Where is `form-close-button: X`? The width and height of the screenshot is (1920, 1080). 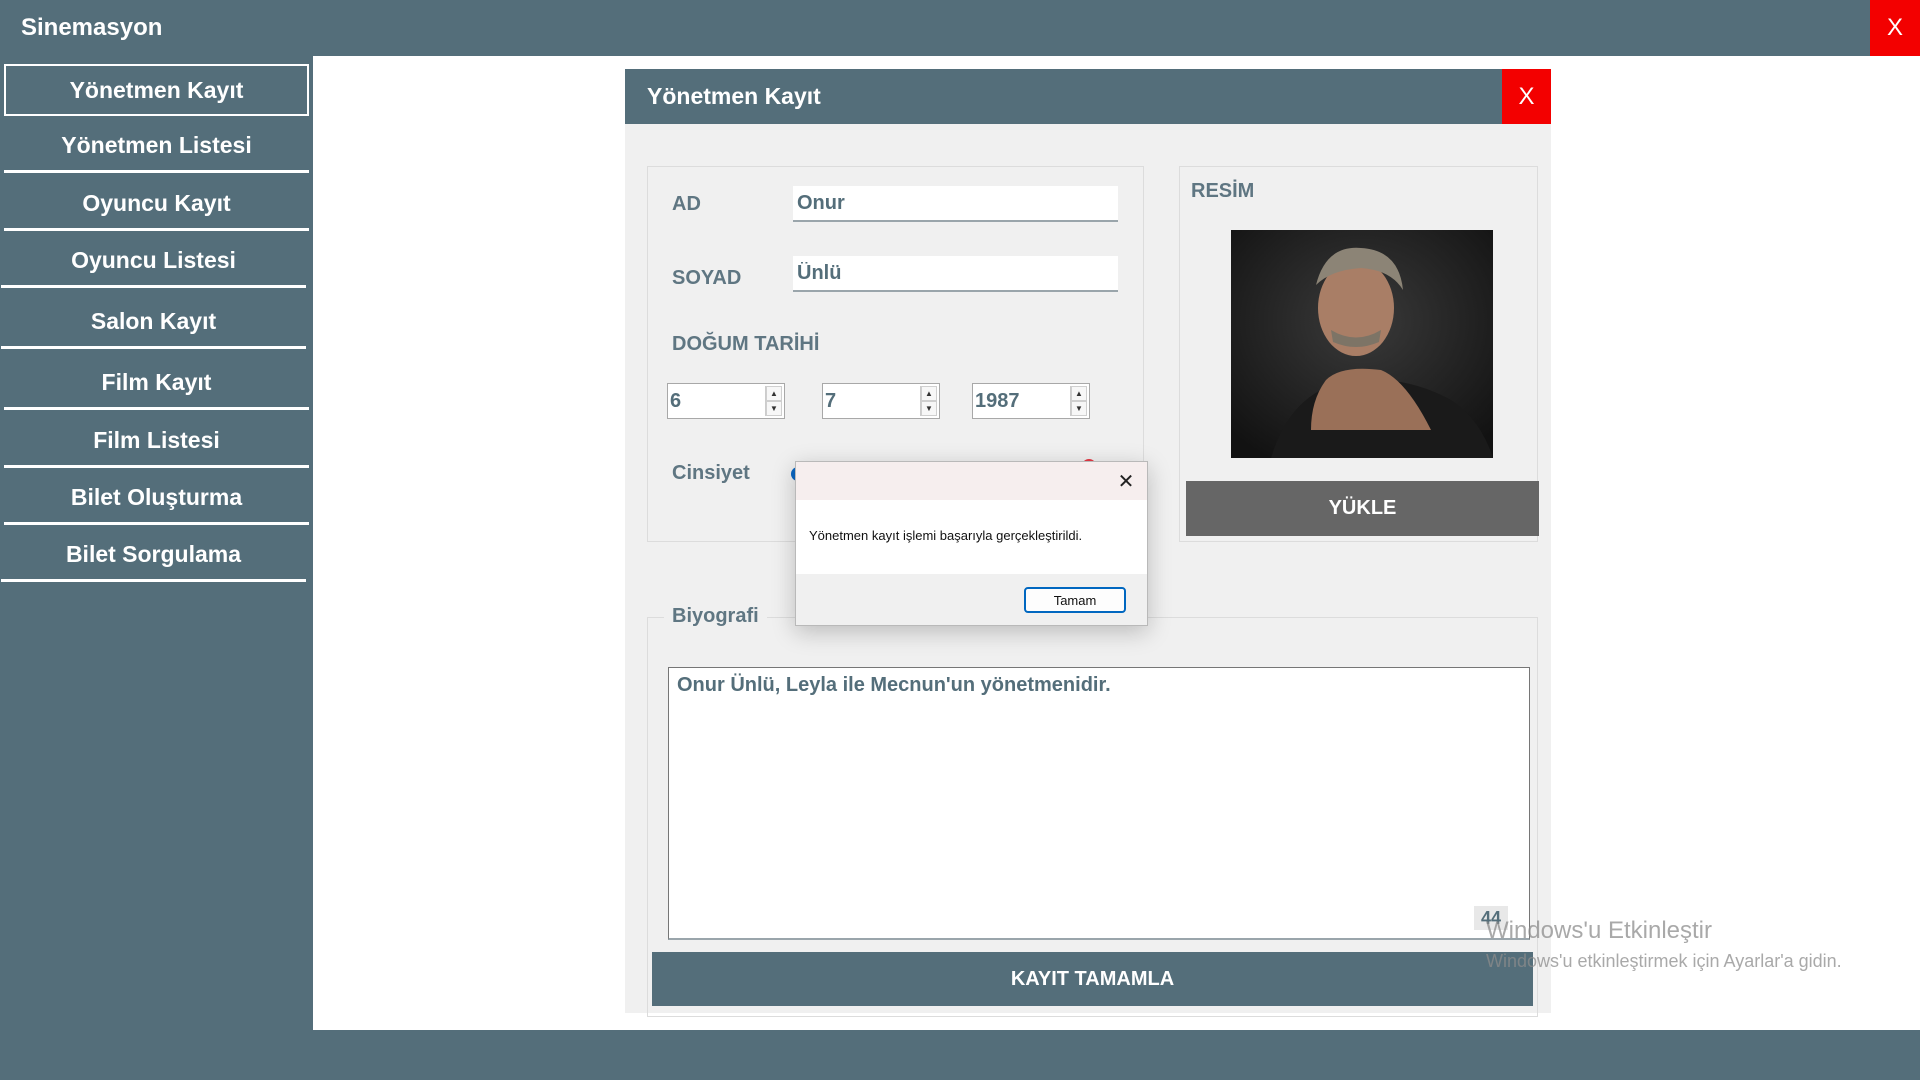
form-close-button: X is located at coordinates (1526, 96).